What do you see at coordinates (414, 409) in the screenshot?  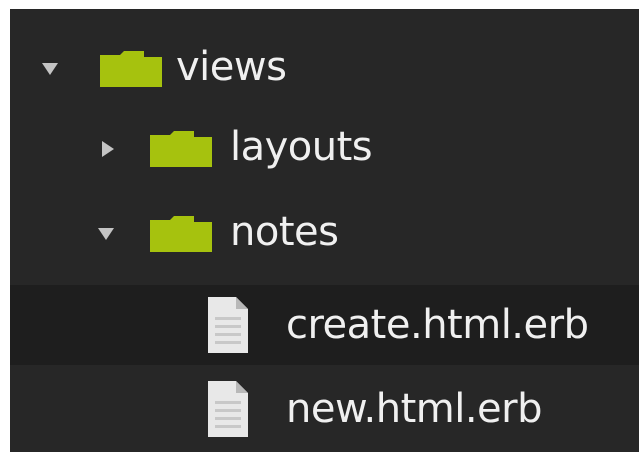 I see `tree-item-label: new.html.erb` at bounding box center [414, 409].